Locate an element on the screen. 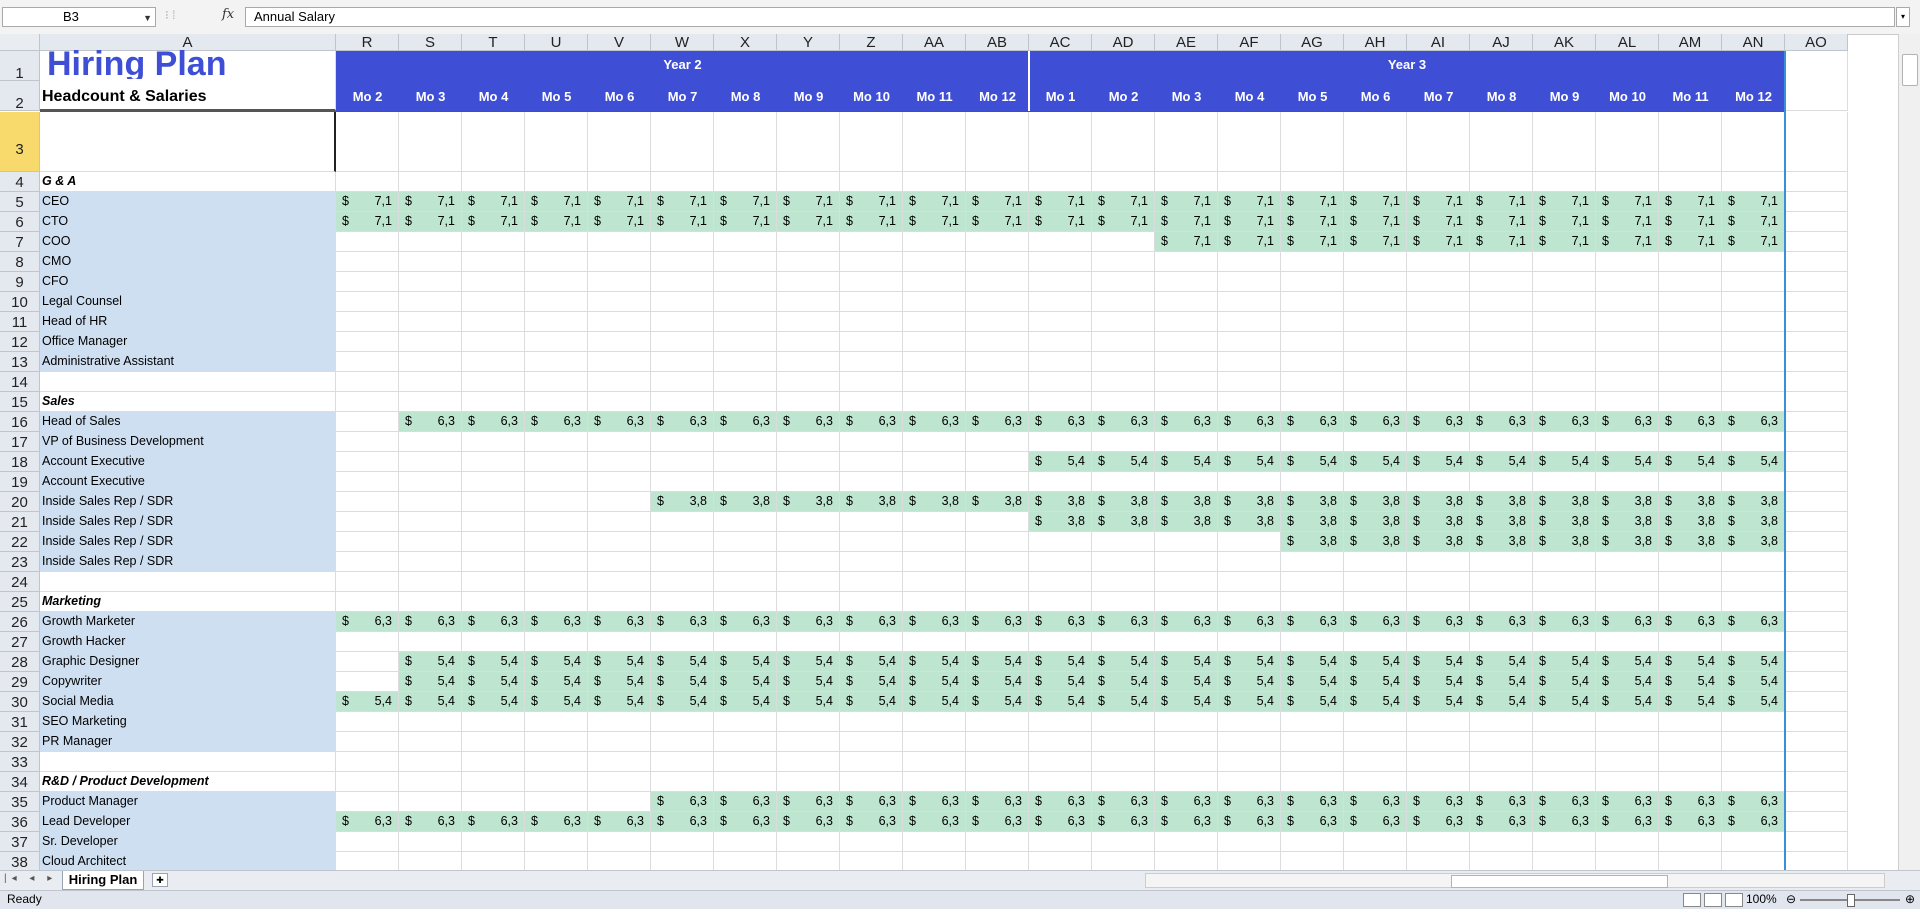 The height and width of the screenshot is (912, 1920). expand-formula-bar-button: ▾ is located at coordinates (1903, 17).